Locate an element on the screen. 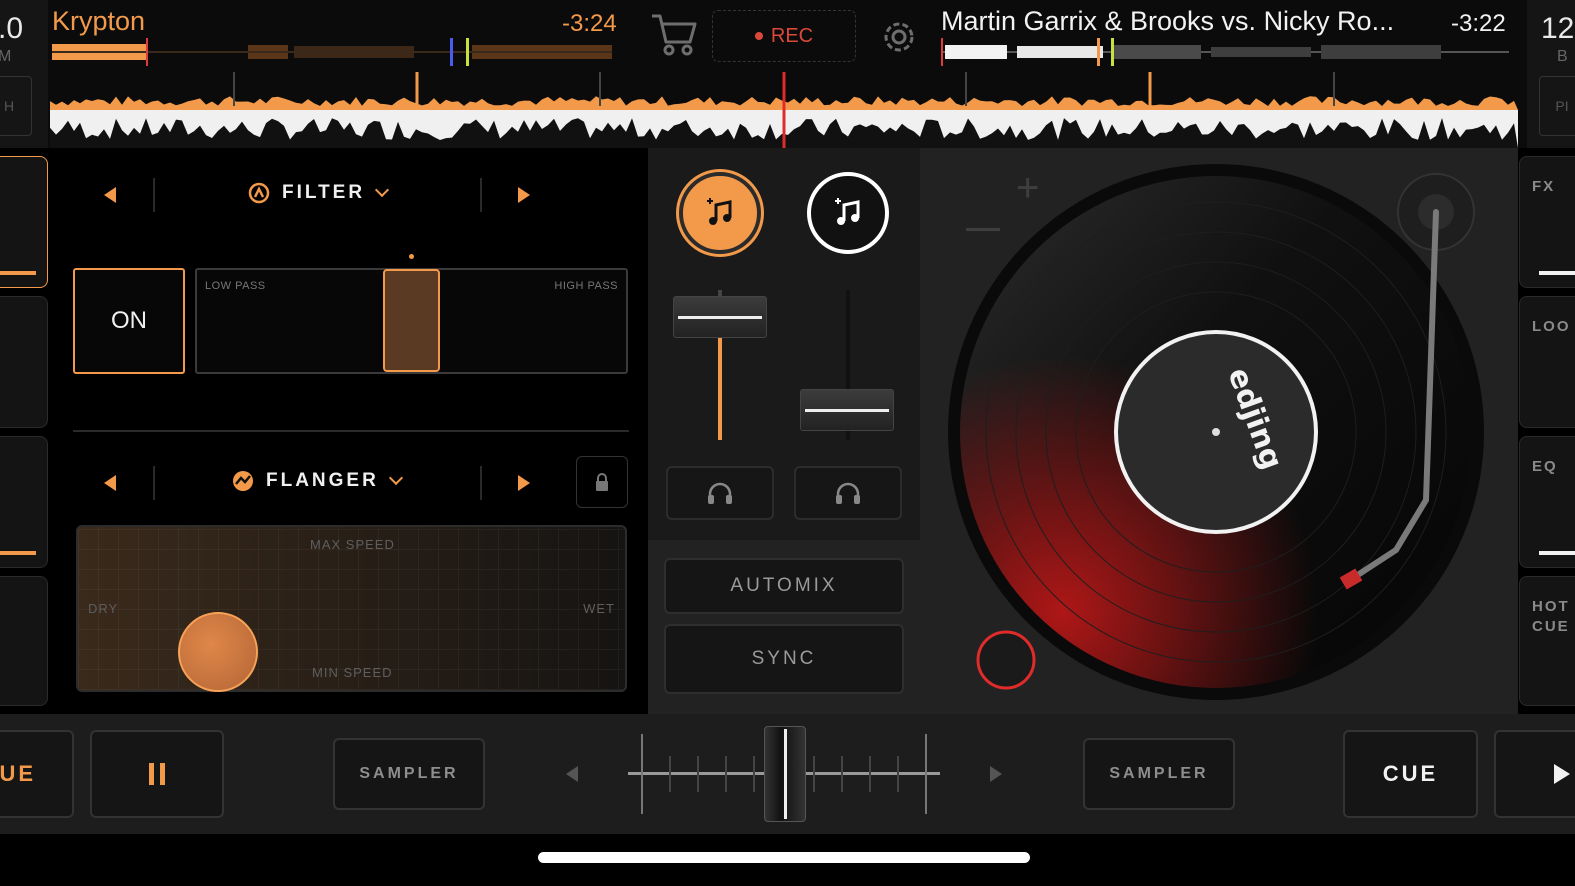  fx2-selector: FLANGER is located at coordinates (317, 481).